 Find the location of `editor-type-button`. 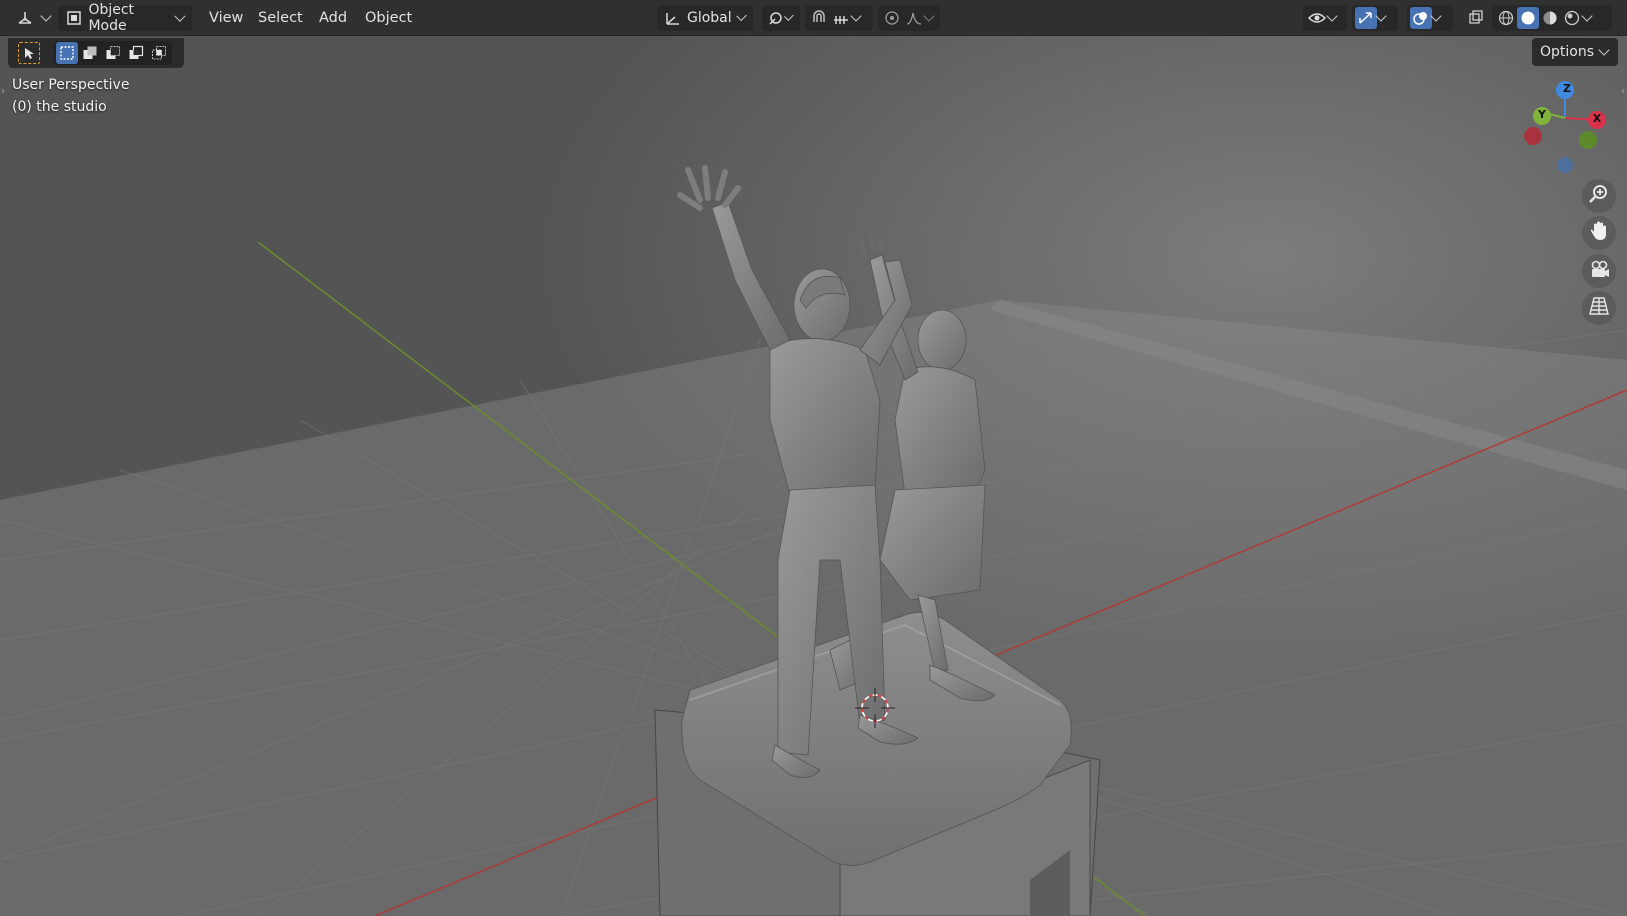

editor-type-button is located at coordinates (33, 18).